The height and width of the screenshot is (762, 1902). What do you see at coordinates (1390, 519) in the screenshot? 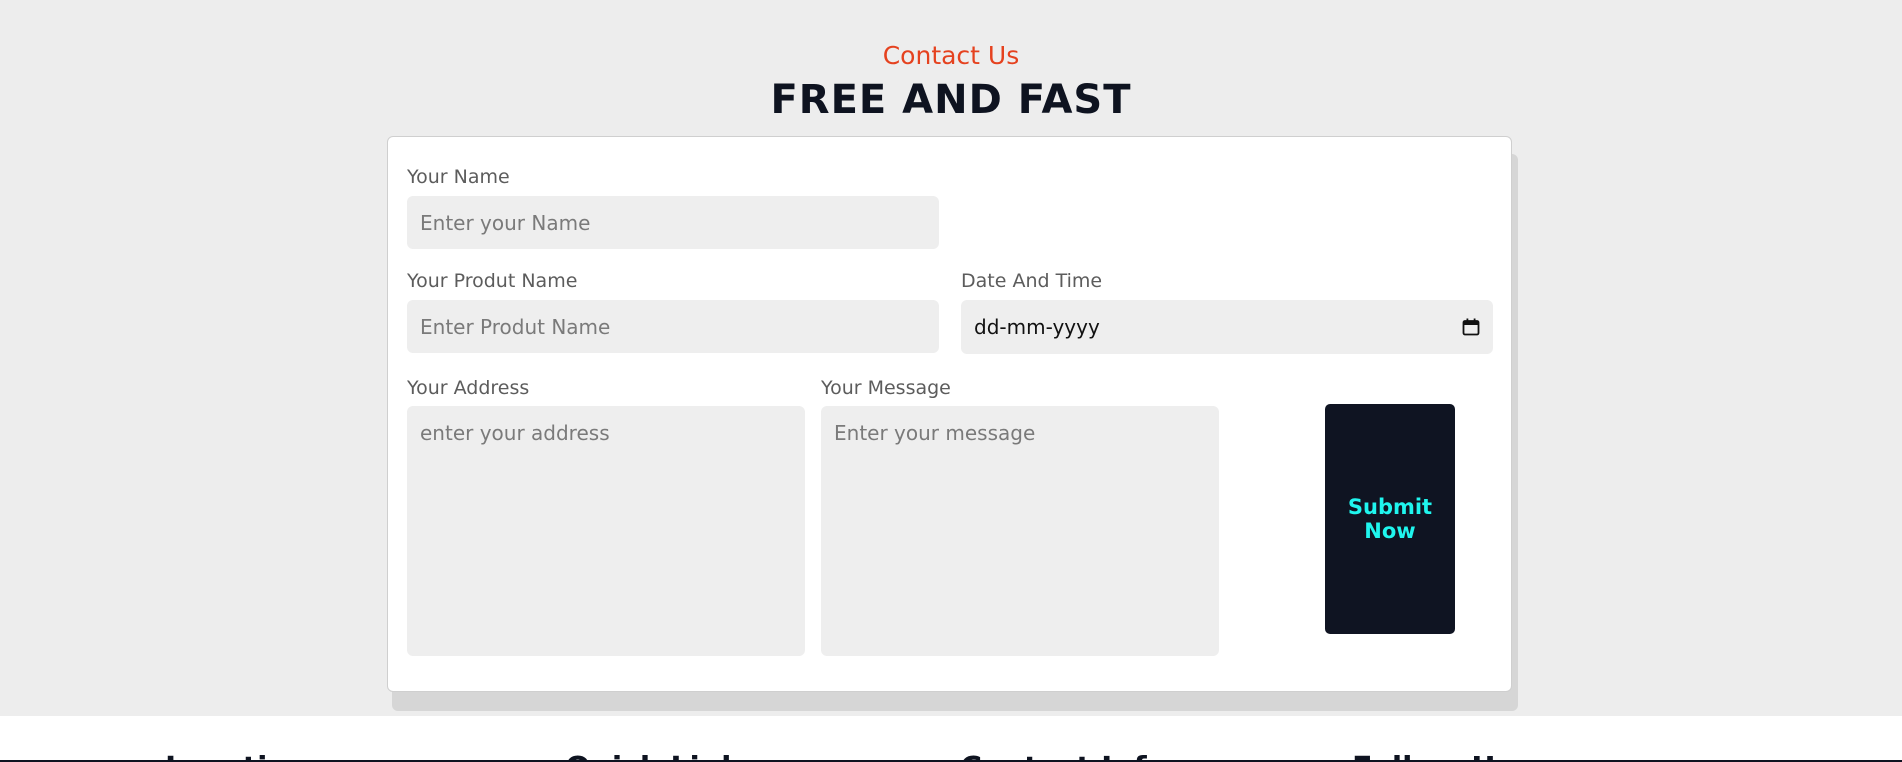
I see `submit-button: Submit Now` at bounding box center [1390, 519].